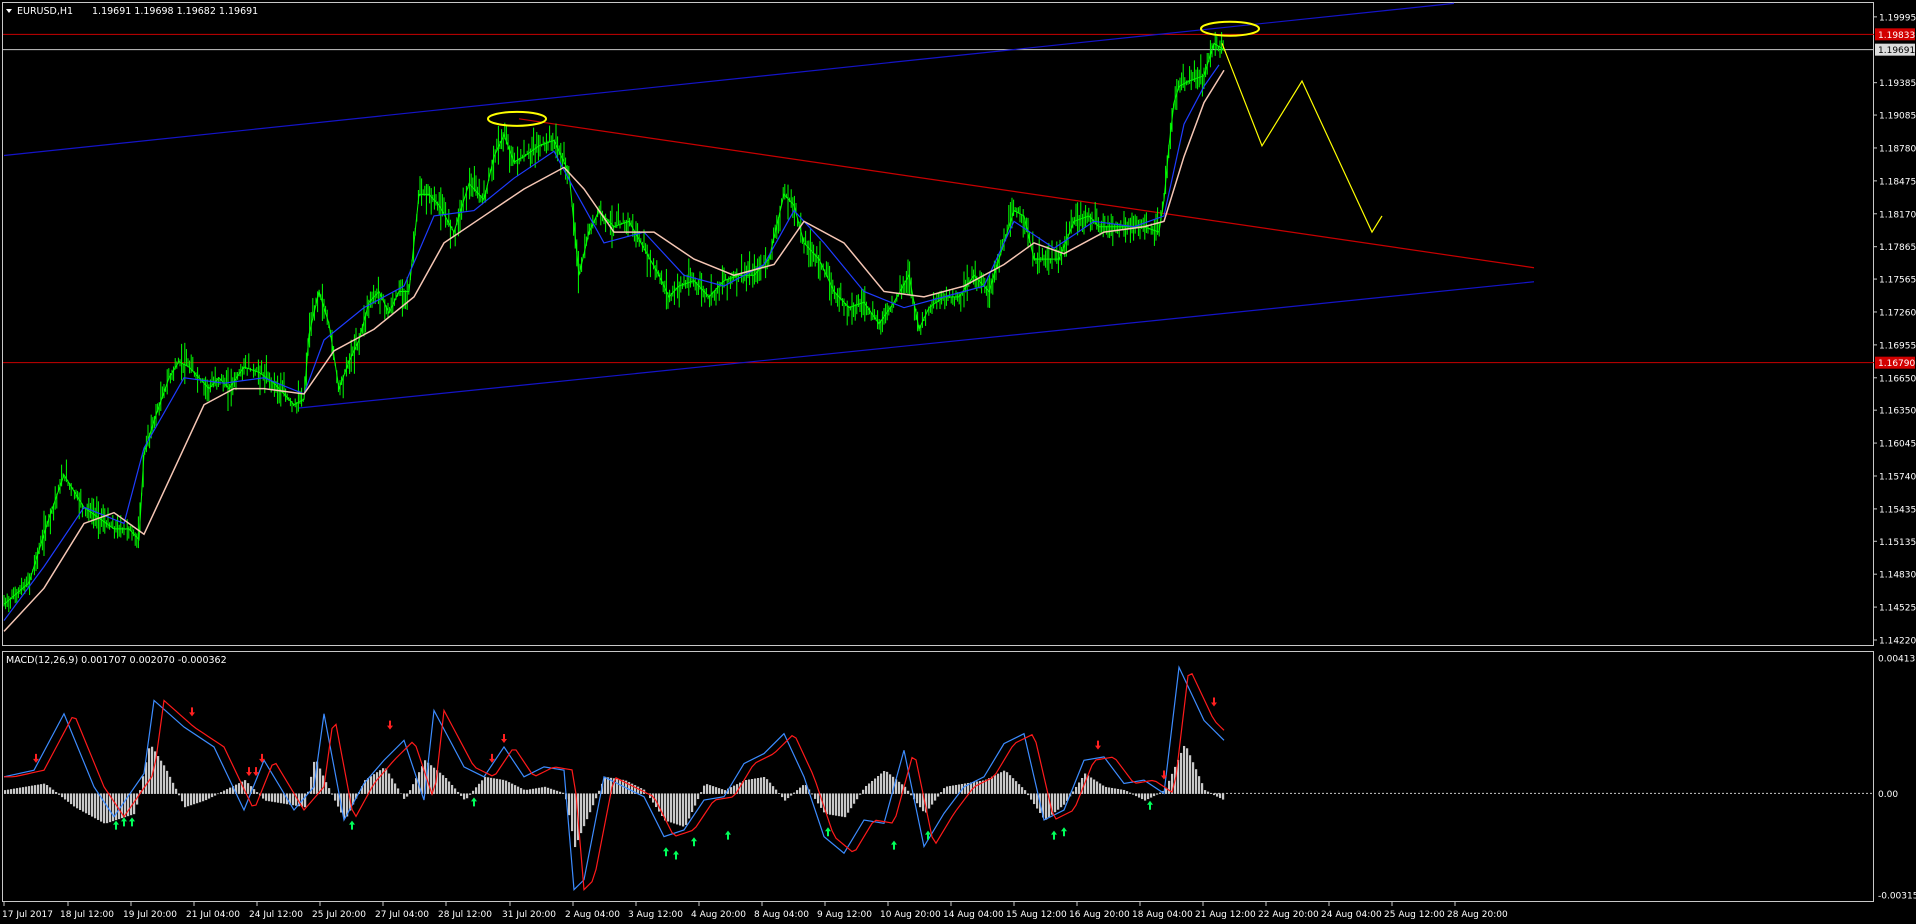  I want to click on time-tick-label: 18 Jul 12:00, so click(87, 915).